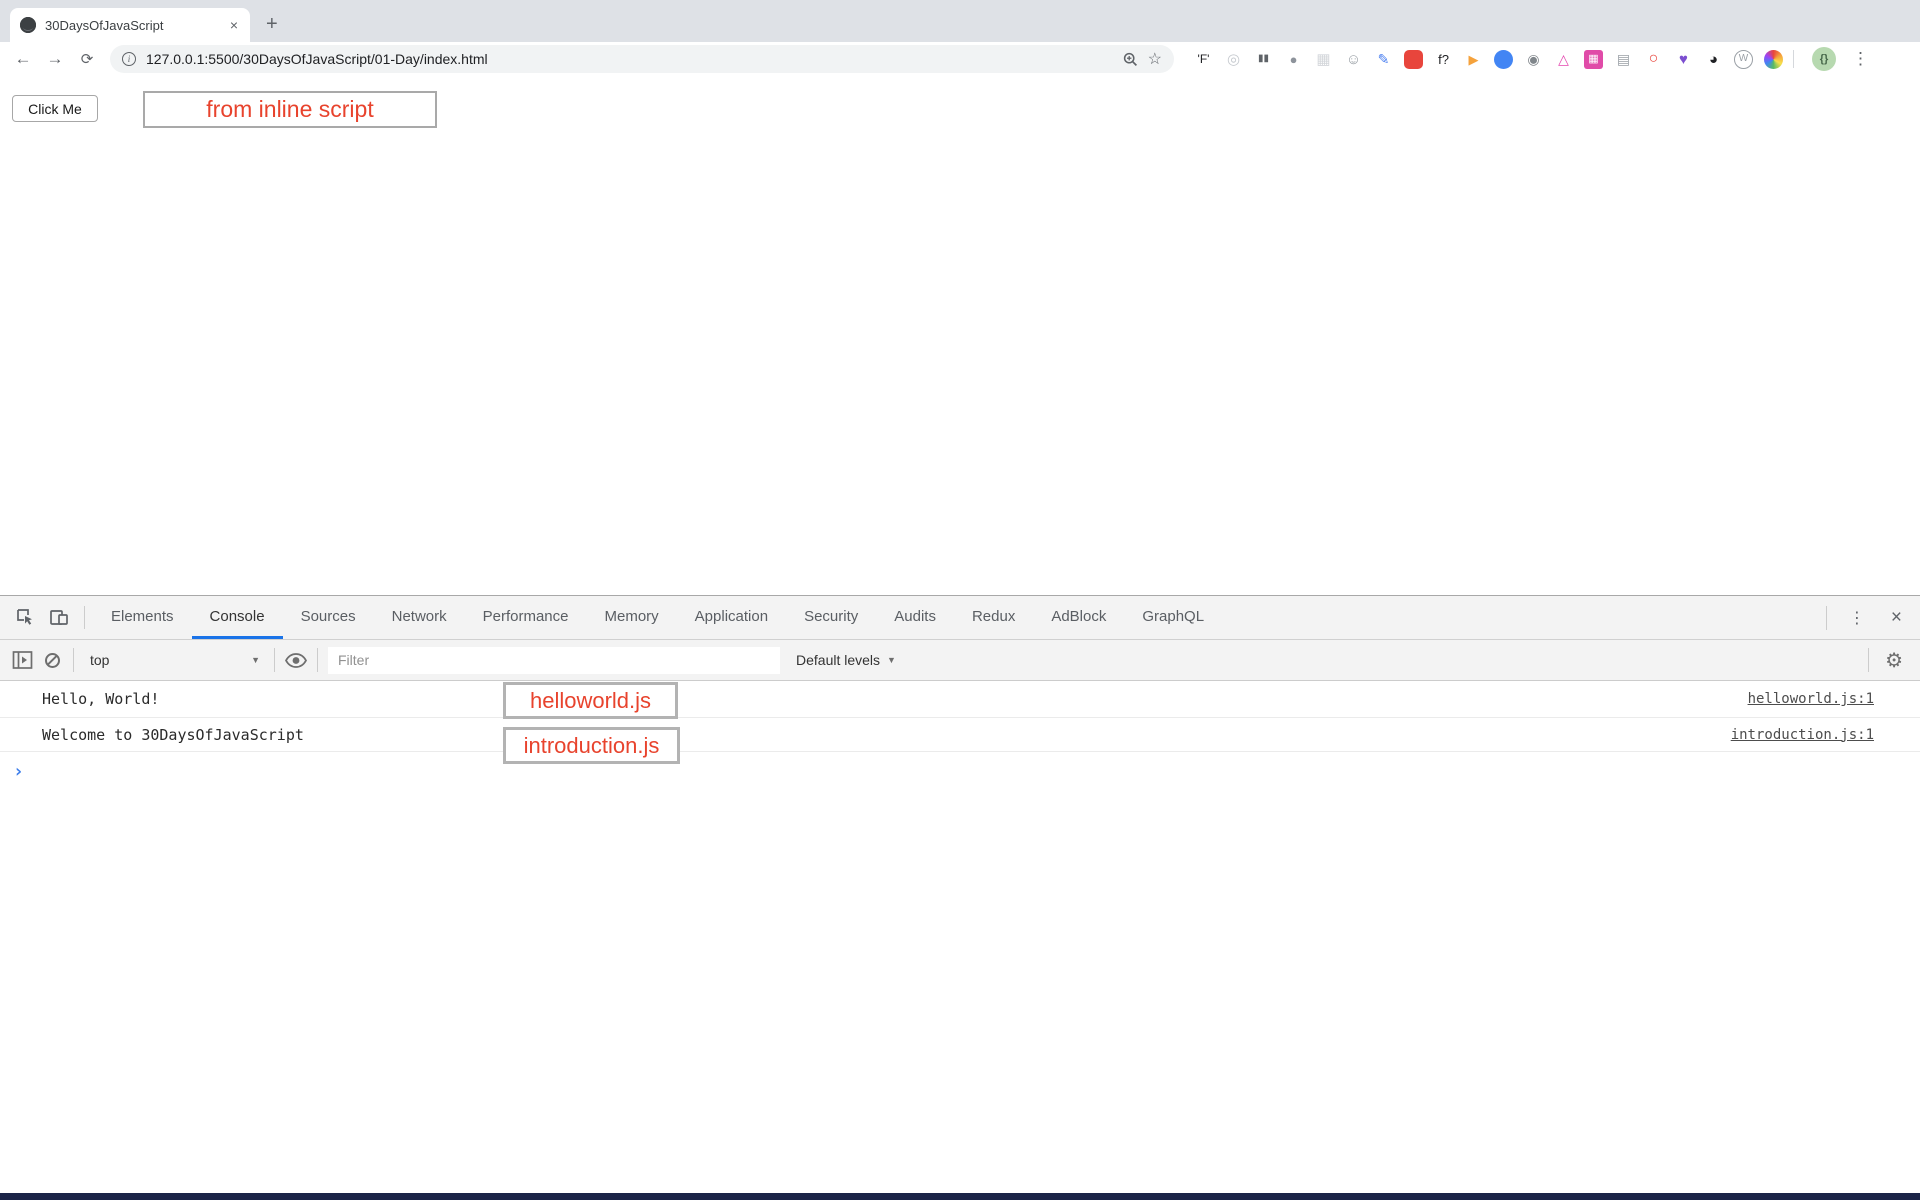 This screenshot has width=1920, height=1200. I want to click on reload-button: ⟳, so click(87, 59).